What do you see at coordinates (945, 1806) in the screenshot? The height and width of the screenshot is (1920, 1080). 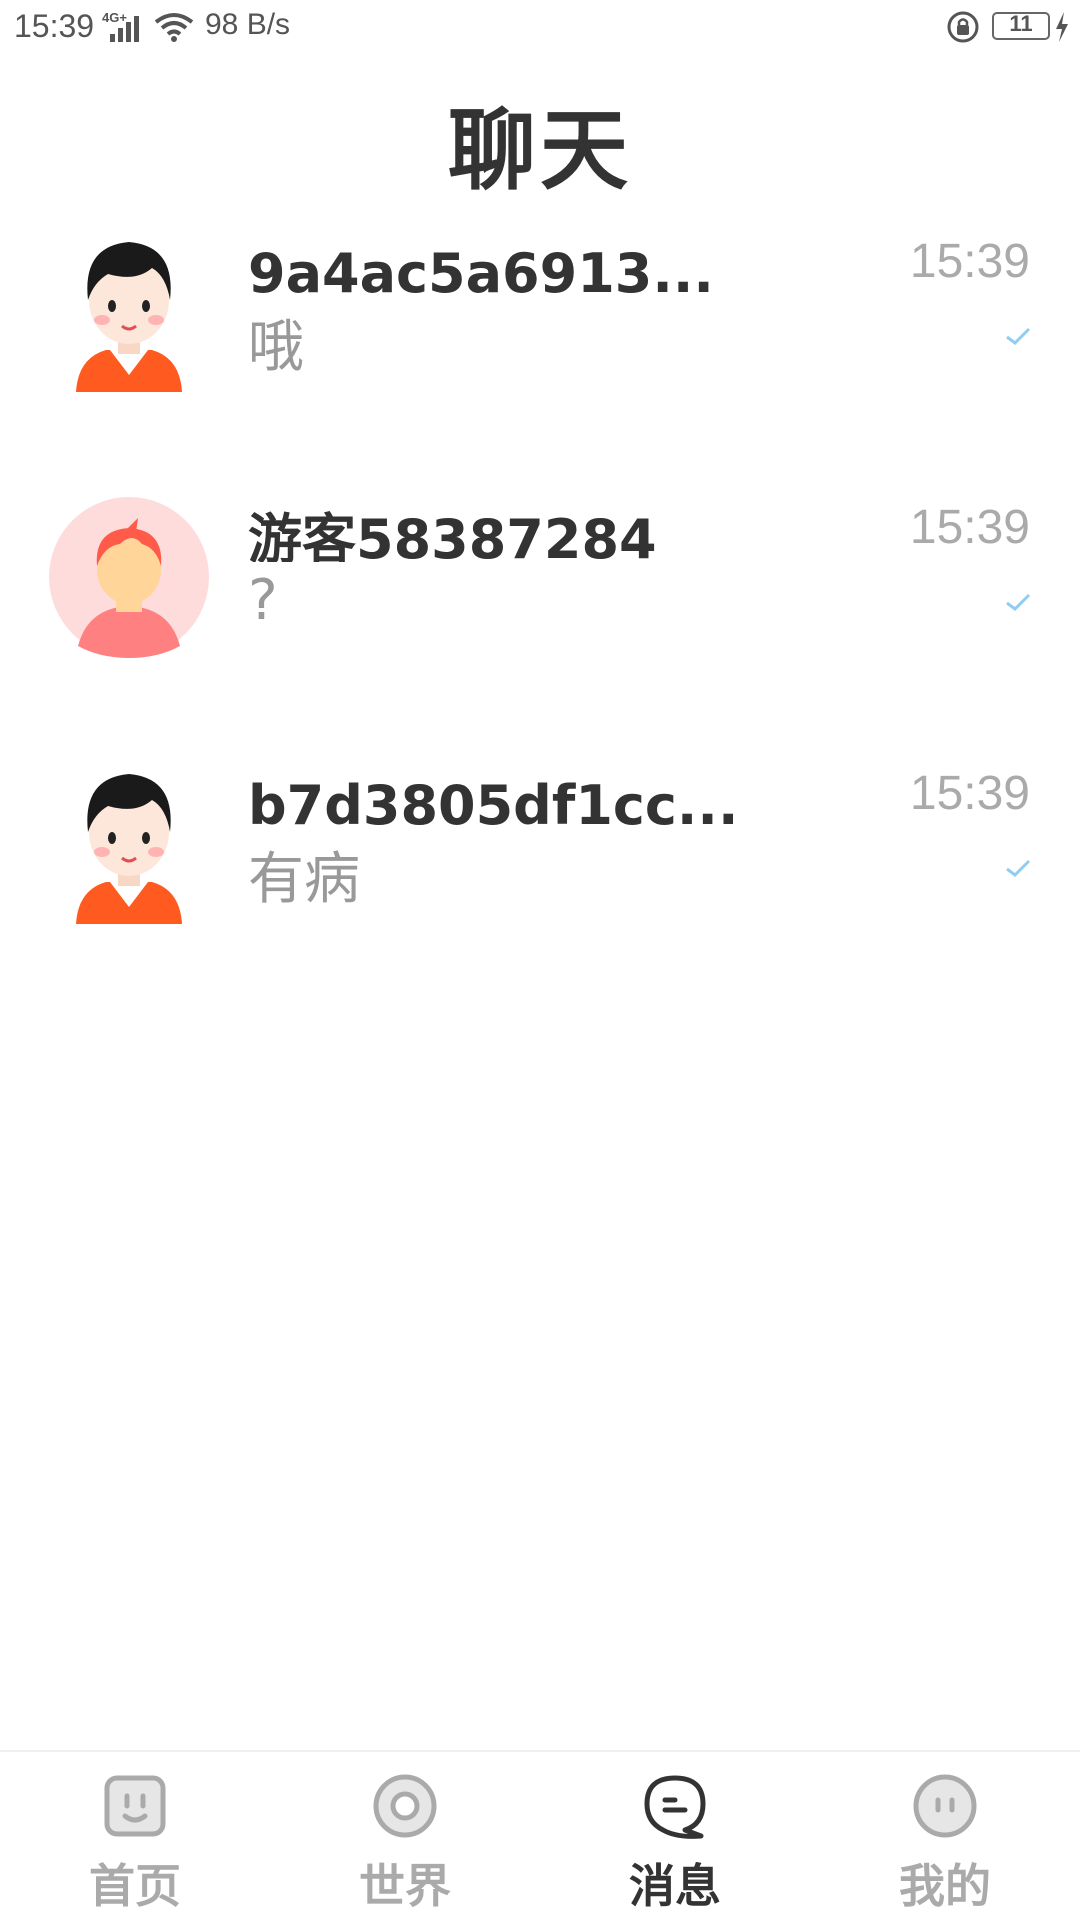 I see `profile-face-icon` at bounding box center [945, 1806].